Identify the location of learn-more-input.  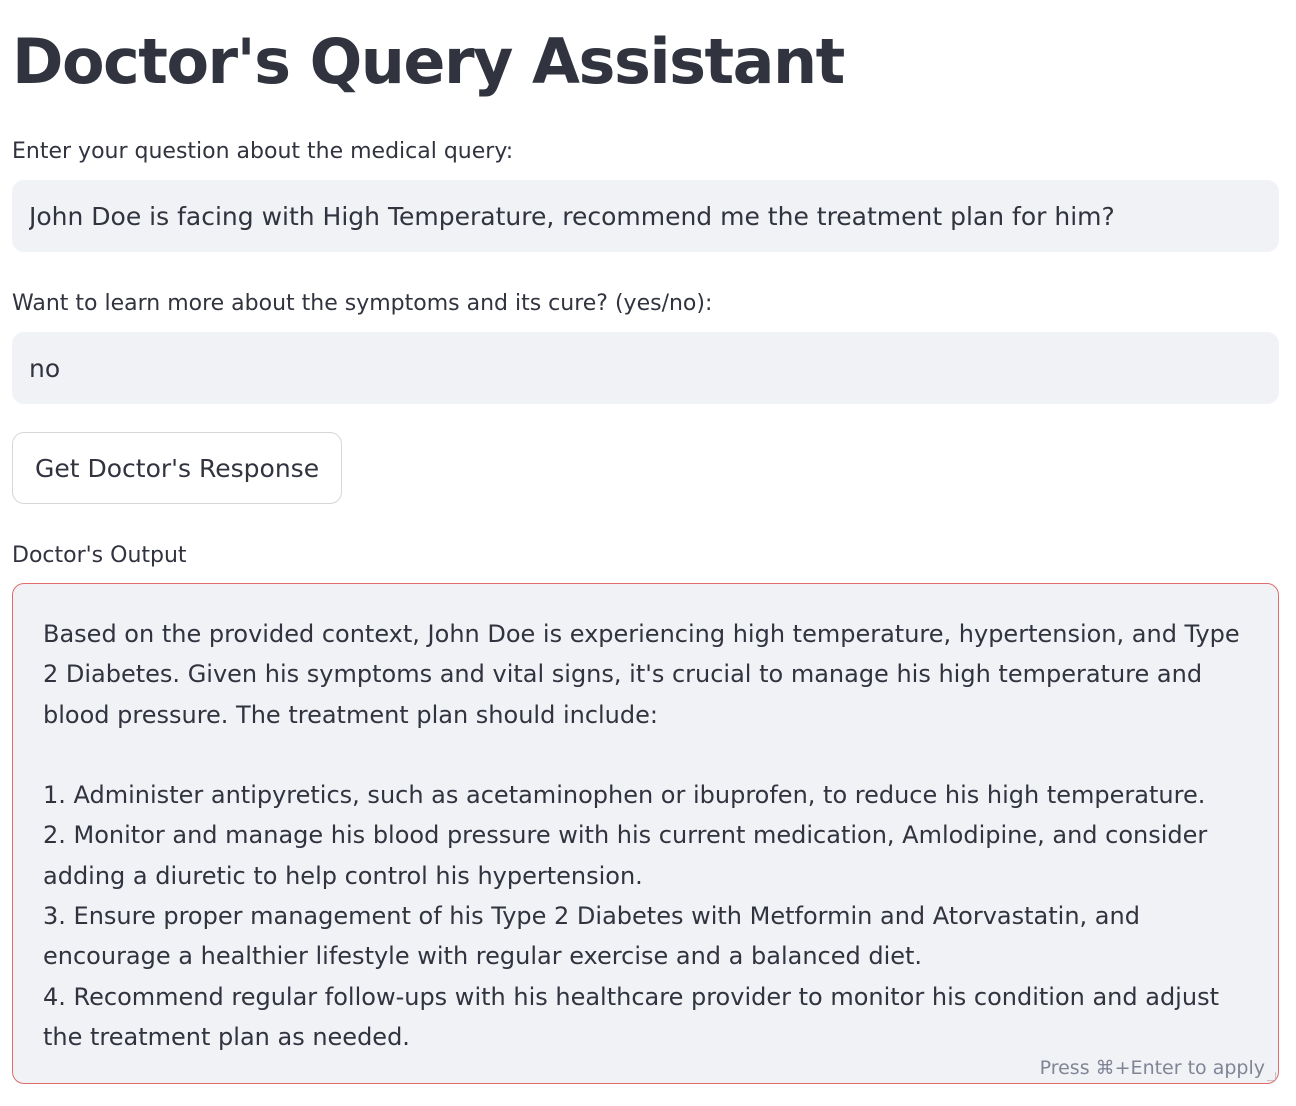
(645, 368).